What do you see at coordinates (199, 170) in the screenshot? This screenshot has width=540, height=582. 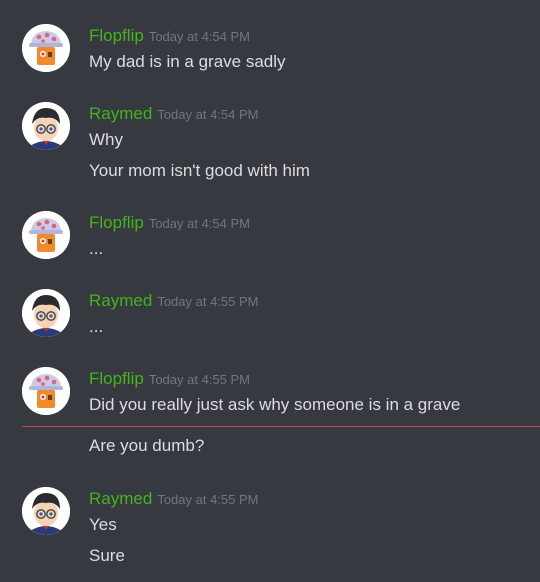 I see `message-text: Your mom isn't good with him` at bounding box center [199, 170].